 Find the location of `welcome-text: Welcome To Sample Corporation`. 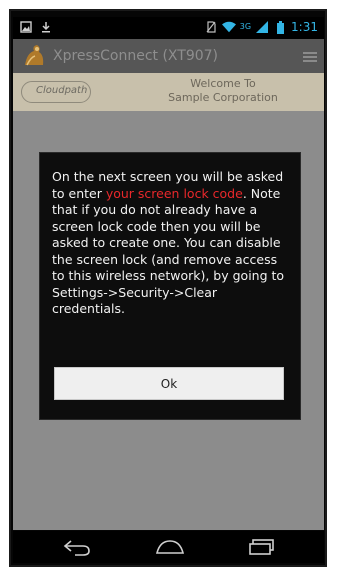

welcome-text: Welcome To Sample Corporation is located at coordinates (223, 91).